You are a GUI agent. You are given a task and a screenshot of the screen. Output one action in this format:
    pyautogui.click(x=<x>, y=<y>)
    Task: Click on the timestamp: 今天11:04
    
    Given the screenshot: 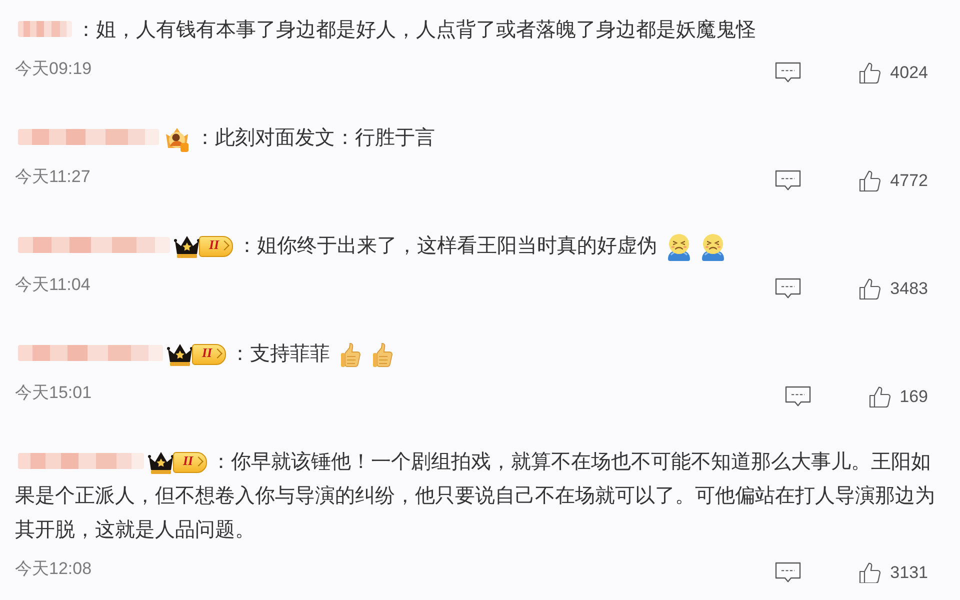 What is the action you would take?
    pyautogui.click(x=52, y=285)
    